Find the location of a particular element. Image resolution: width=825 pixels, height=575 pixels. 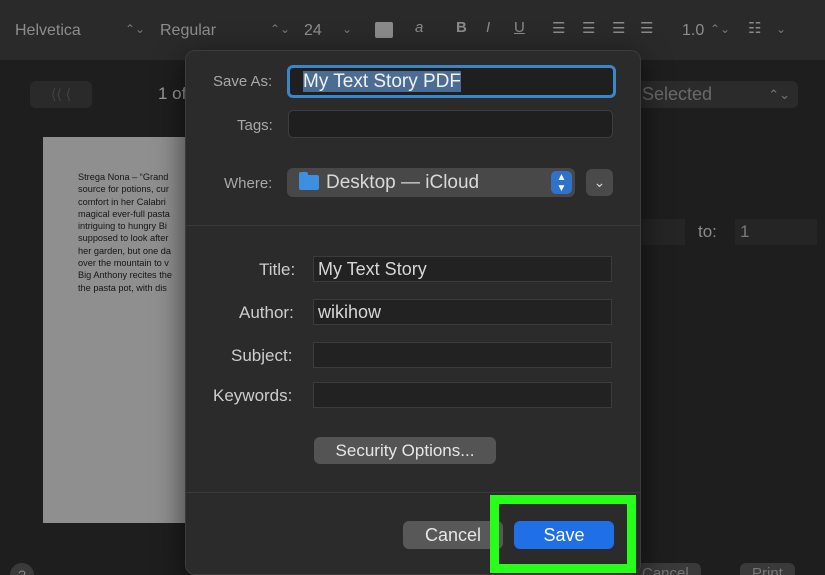

subject-field is located at coordinates (462, 355).